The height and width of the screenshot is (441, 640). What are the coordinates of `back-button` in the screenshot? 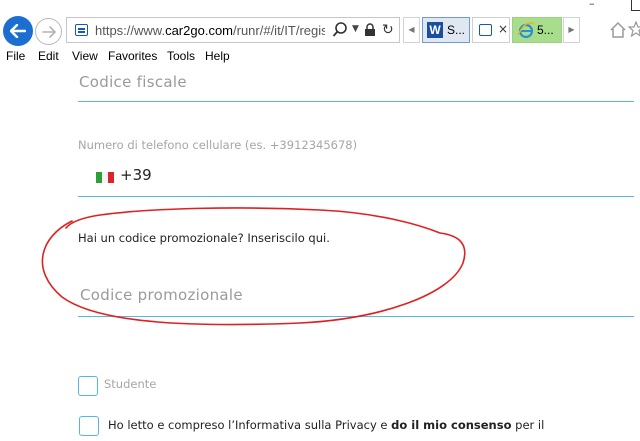 It's located at (18, 31).